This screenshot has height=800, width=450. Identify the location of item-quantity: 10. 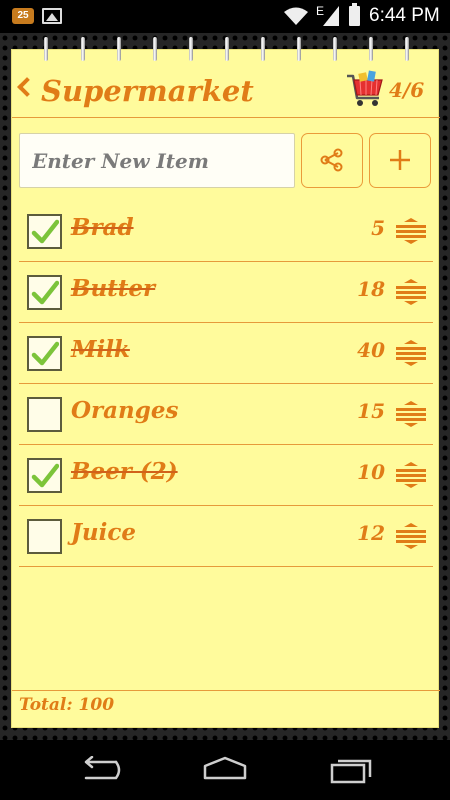
(371, 472).